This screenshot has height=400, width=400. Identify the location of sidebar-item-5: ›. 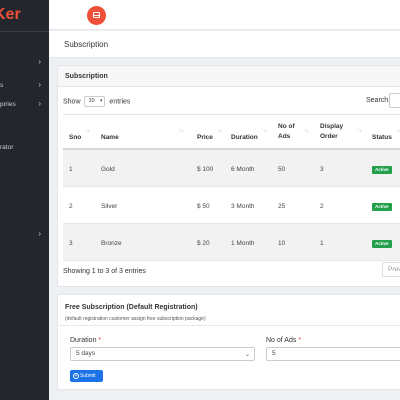
(24, 235).